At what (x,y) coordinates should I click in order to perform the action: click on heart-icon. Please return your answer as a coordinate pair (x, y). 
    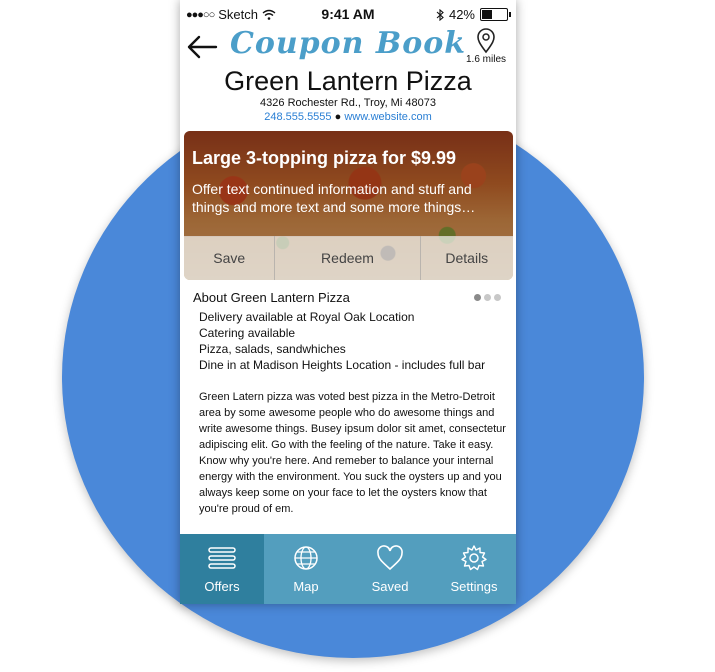
    Looking at the image, I should click on (390, 558).